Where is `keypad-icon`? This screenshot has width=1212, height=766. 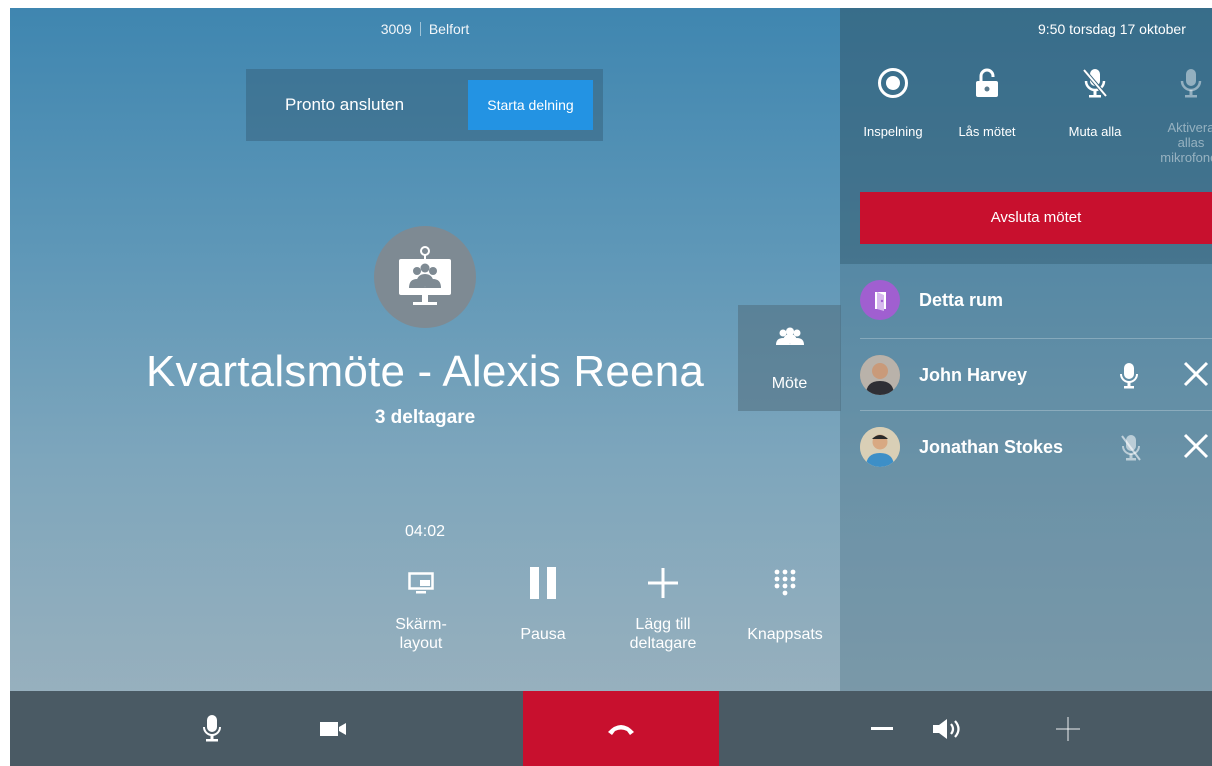 keypad-icon is located at coordinates (785, 582).